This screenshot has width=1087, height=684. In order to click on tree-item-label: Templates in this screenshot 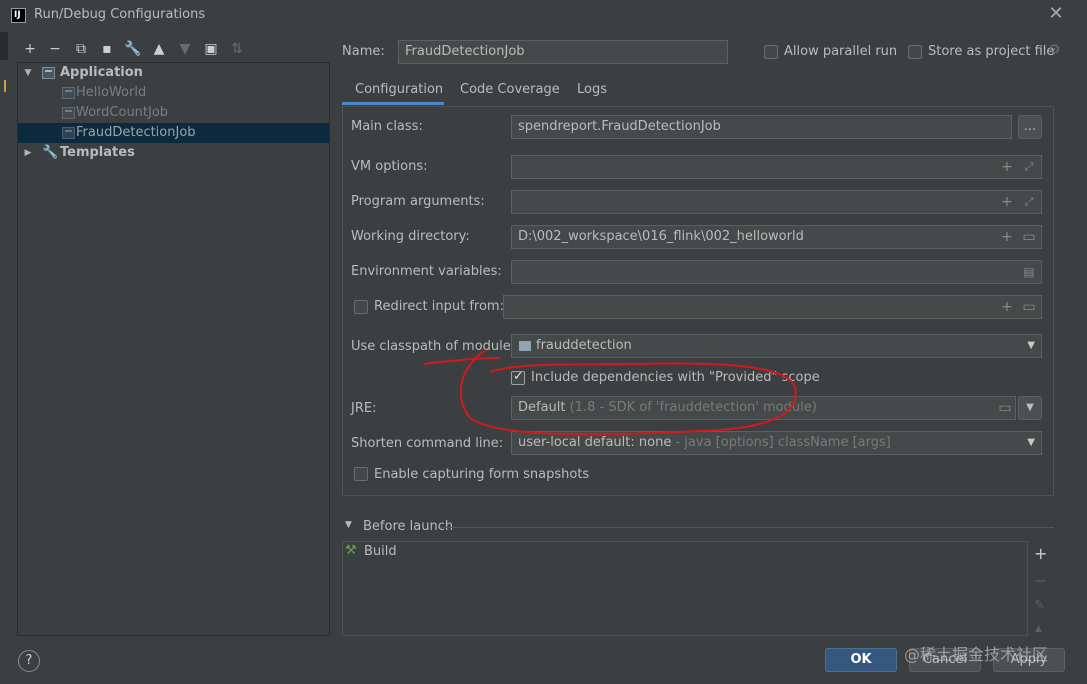, I will do `click(97, 152)`.